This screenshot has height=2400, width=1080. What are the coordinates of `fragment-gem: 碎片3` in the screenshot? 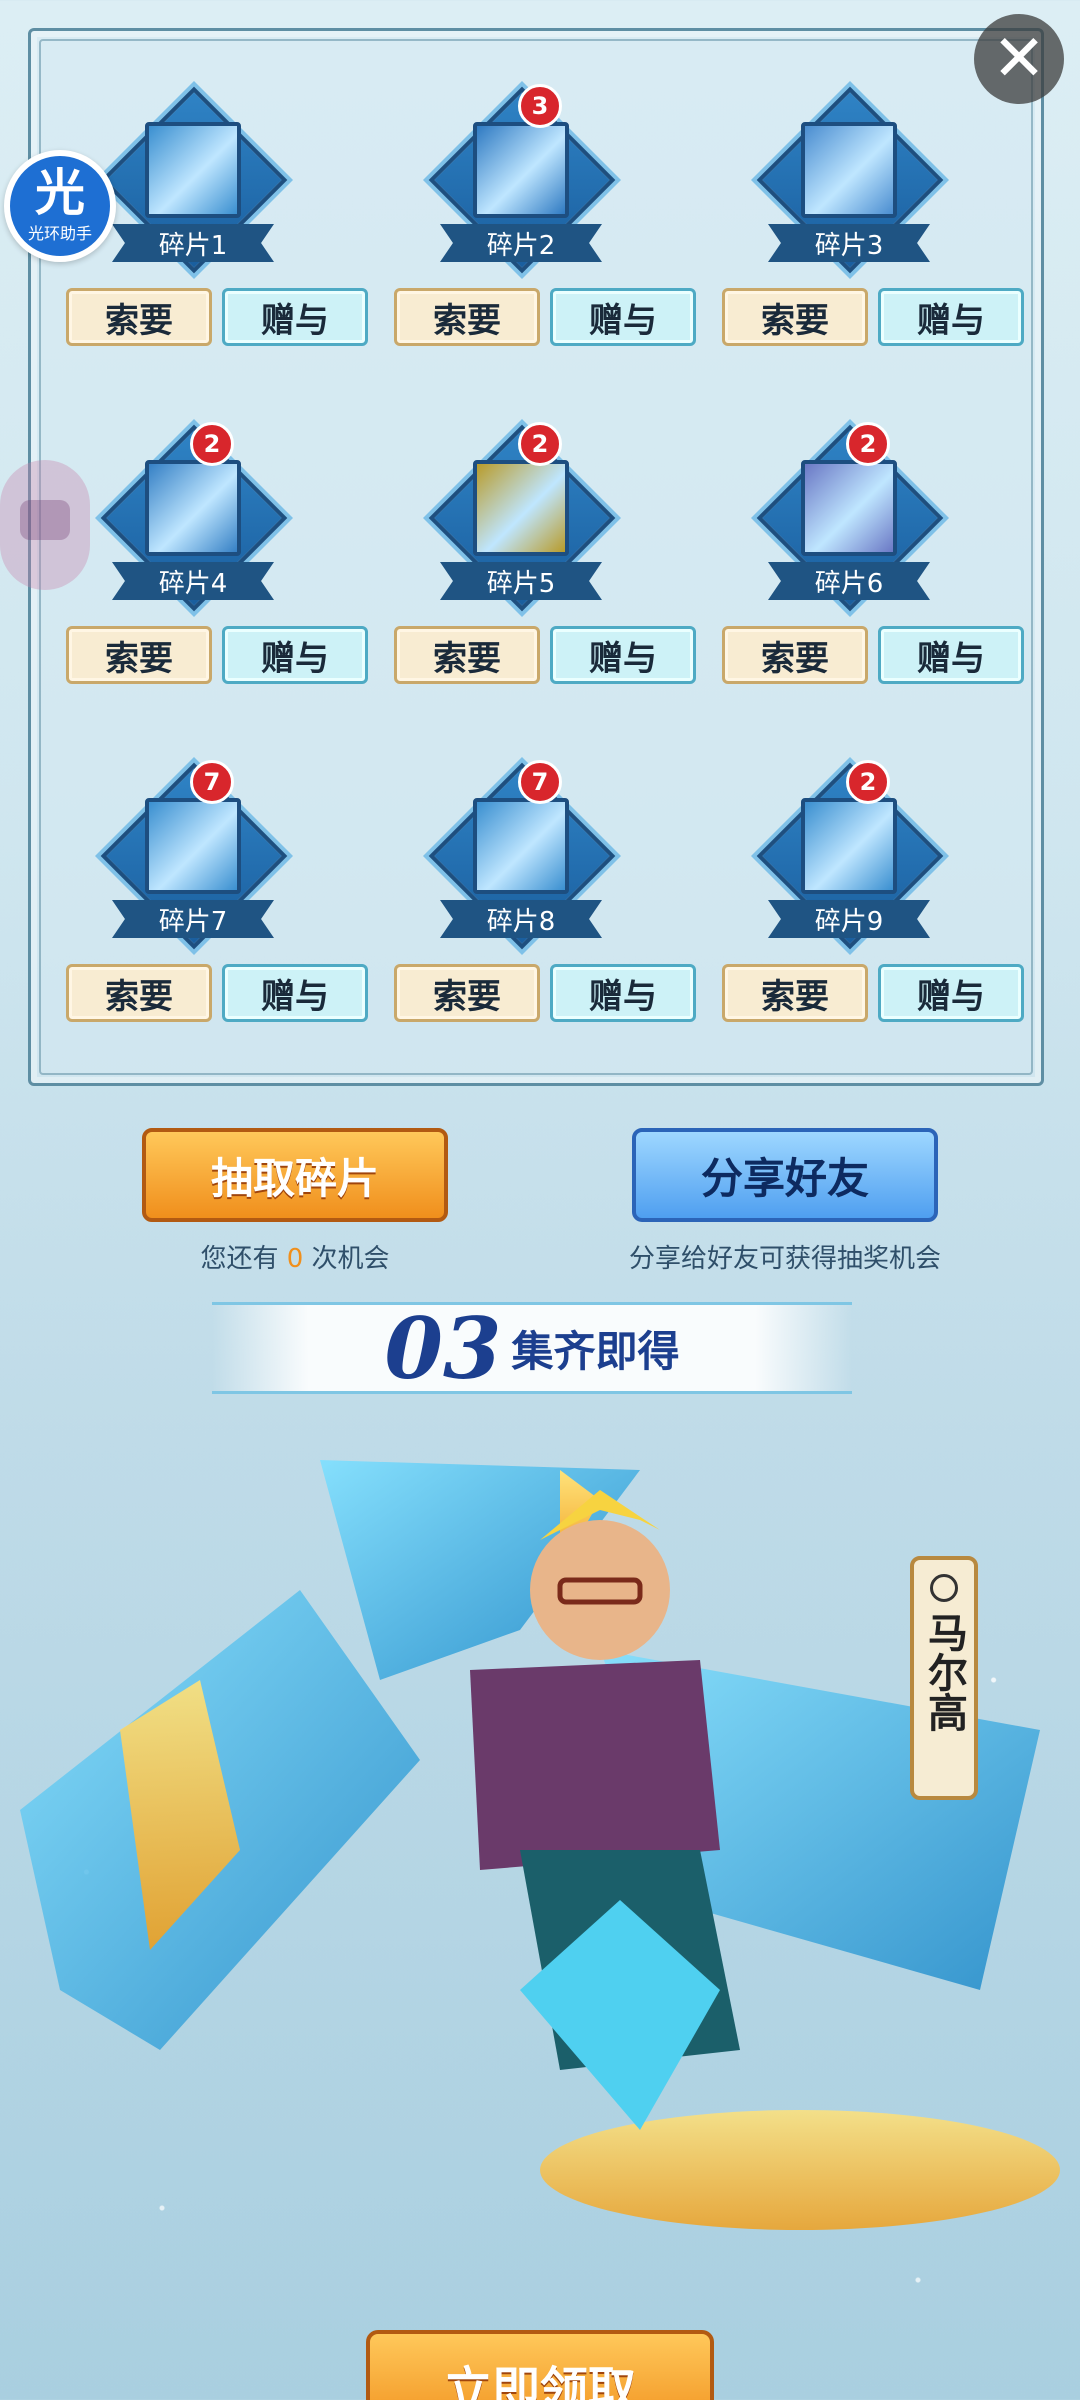 It's located at (849, 179).